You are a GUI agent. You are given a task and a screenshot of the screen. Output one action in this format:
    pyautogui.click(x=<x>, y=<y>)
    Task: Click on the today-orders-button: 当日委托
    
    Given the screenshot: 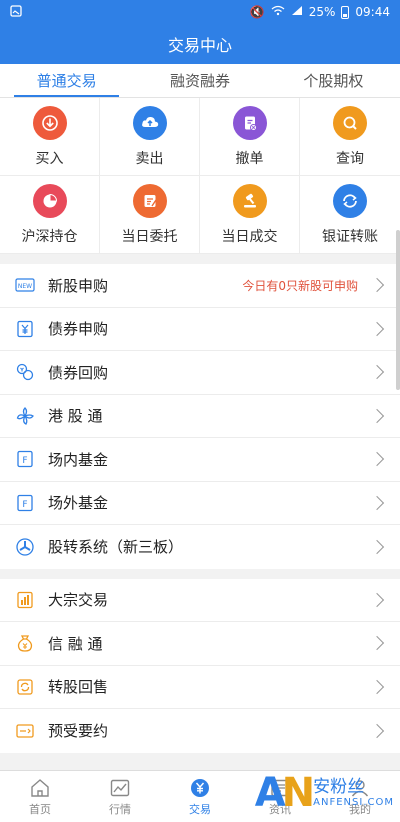 What is the action you would take?
    pyautogui.click(x=150, y=215)
    